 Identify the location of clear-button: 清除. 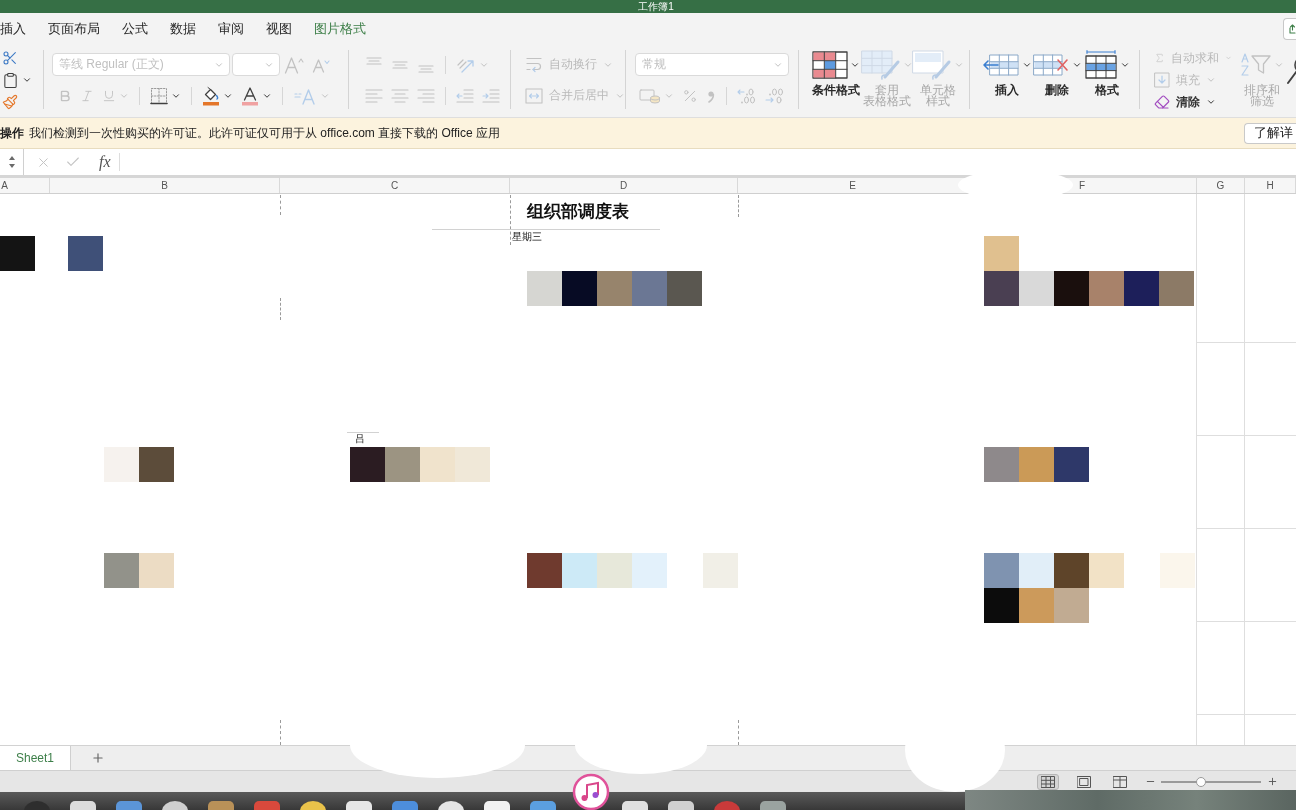
(1193, 102).